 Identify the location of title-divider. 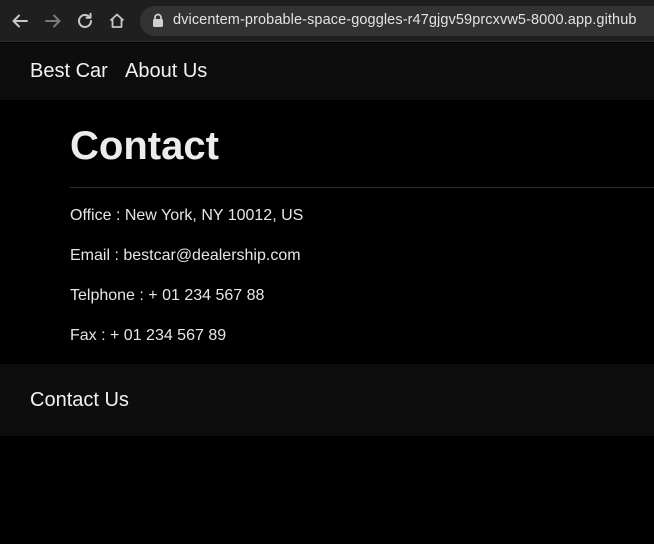
(362, 187).